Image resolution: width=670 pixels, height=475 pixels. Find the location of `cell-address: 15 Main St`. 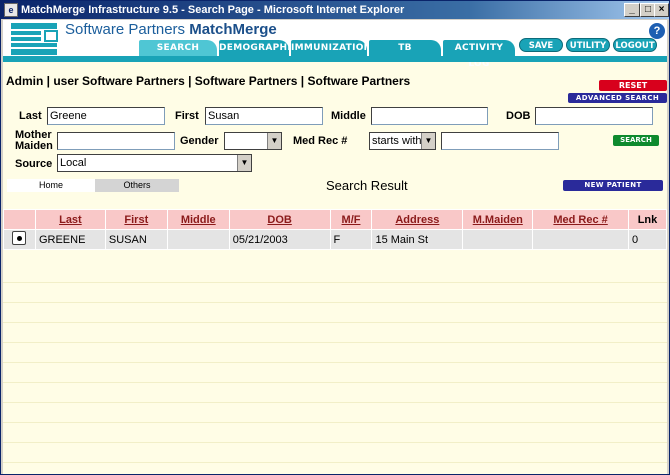

cell-address: 15 Main St is located at coordinates (417, 239).